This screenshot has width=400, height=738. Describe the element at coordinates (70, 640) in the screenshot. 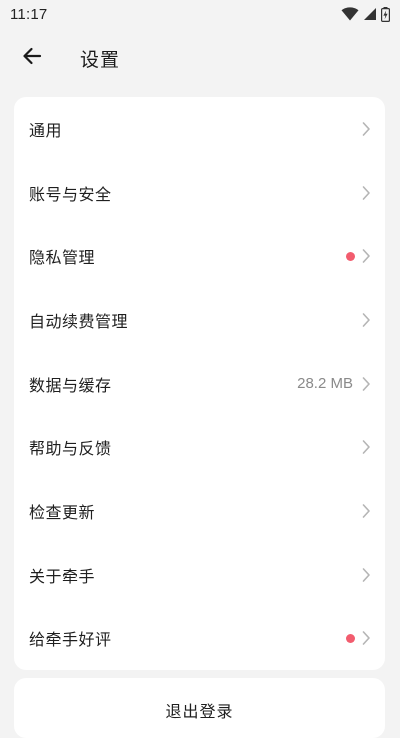

I see `settings-item-label: 给牵手好评` at that location.